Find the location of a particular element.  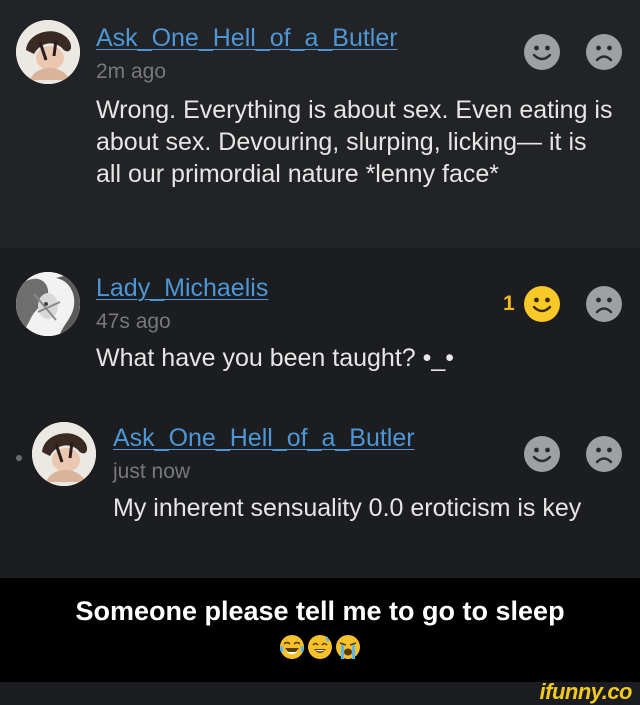

timestamp: just now is located at coordinates (152, 471).